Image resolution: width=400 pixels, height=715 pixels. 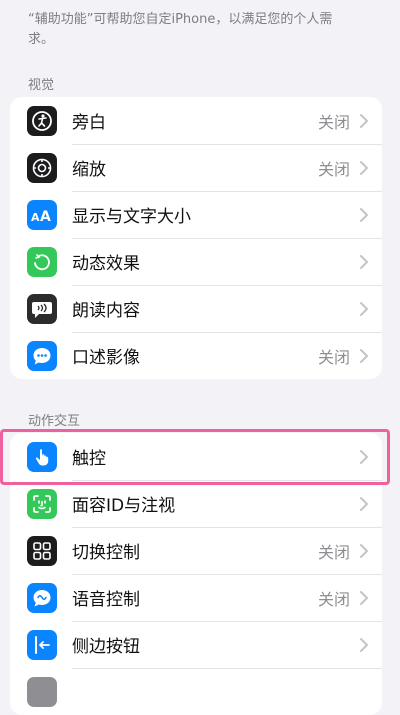 What do you see at coordinates (42, 550) in the screenshot?
I see `switch-control-icon` at bounding box center [42, 550].